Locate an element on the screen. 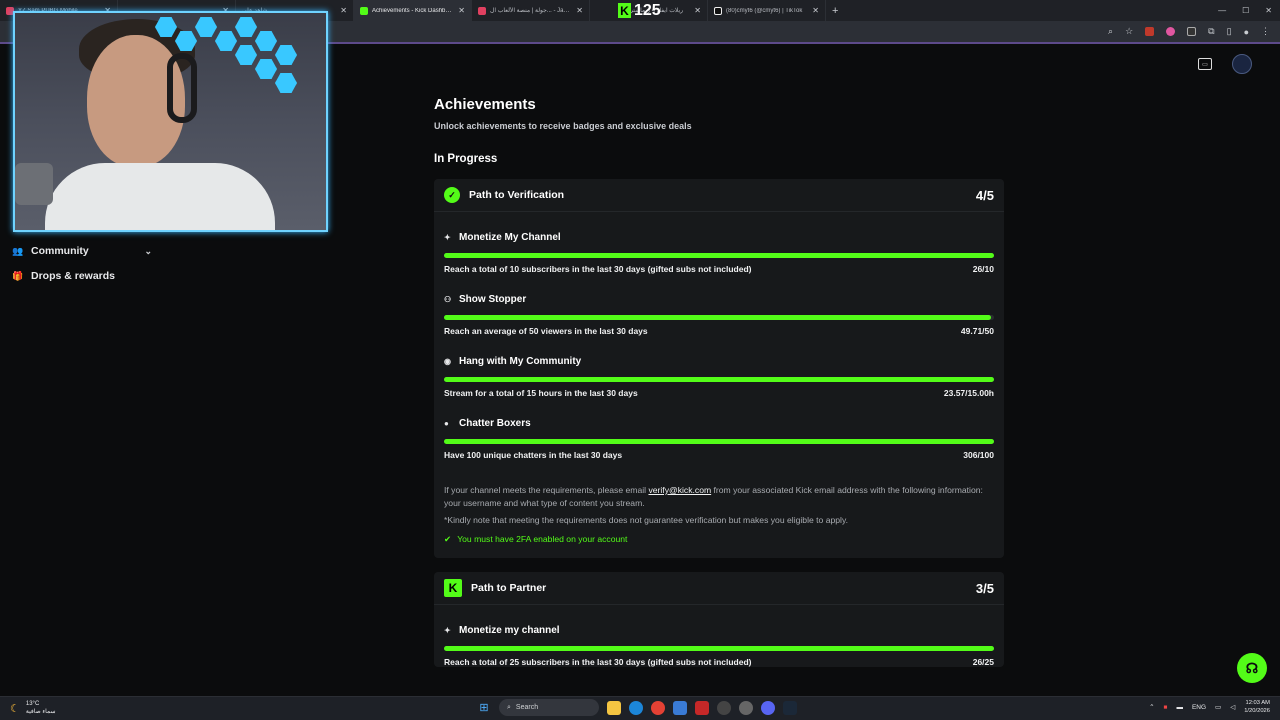 The image size is (1280, 720). zoom-icon: ⌕ is located at coordinates (1110, 31).